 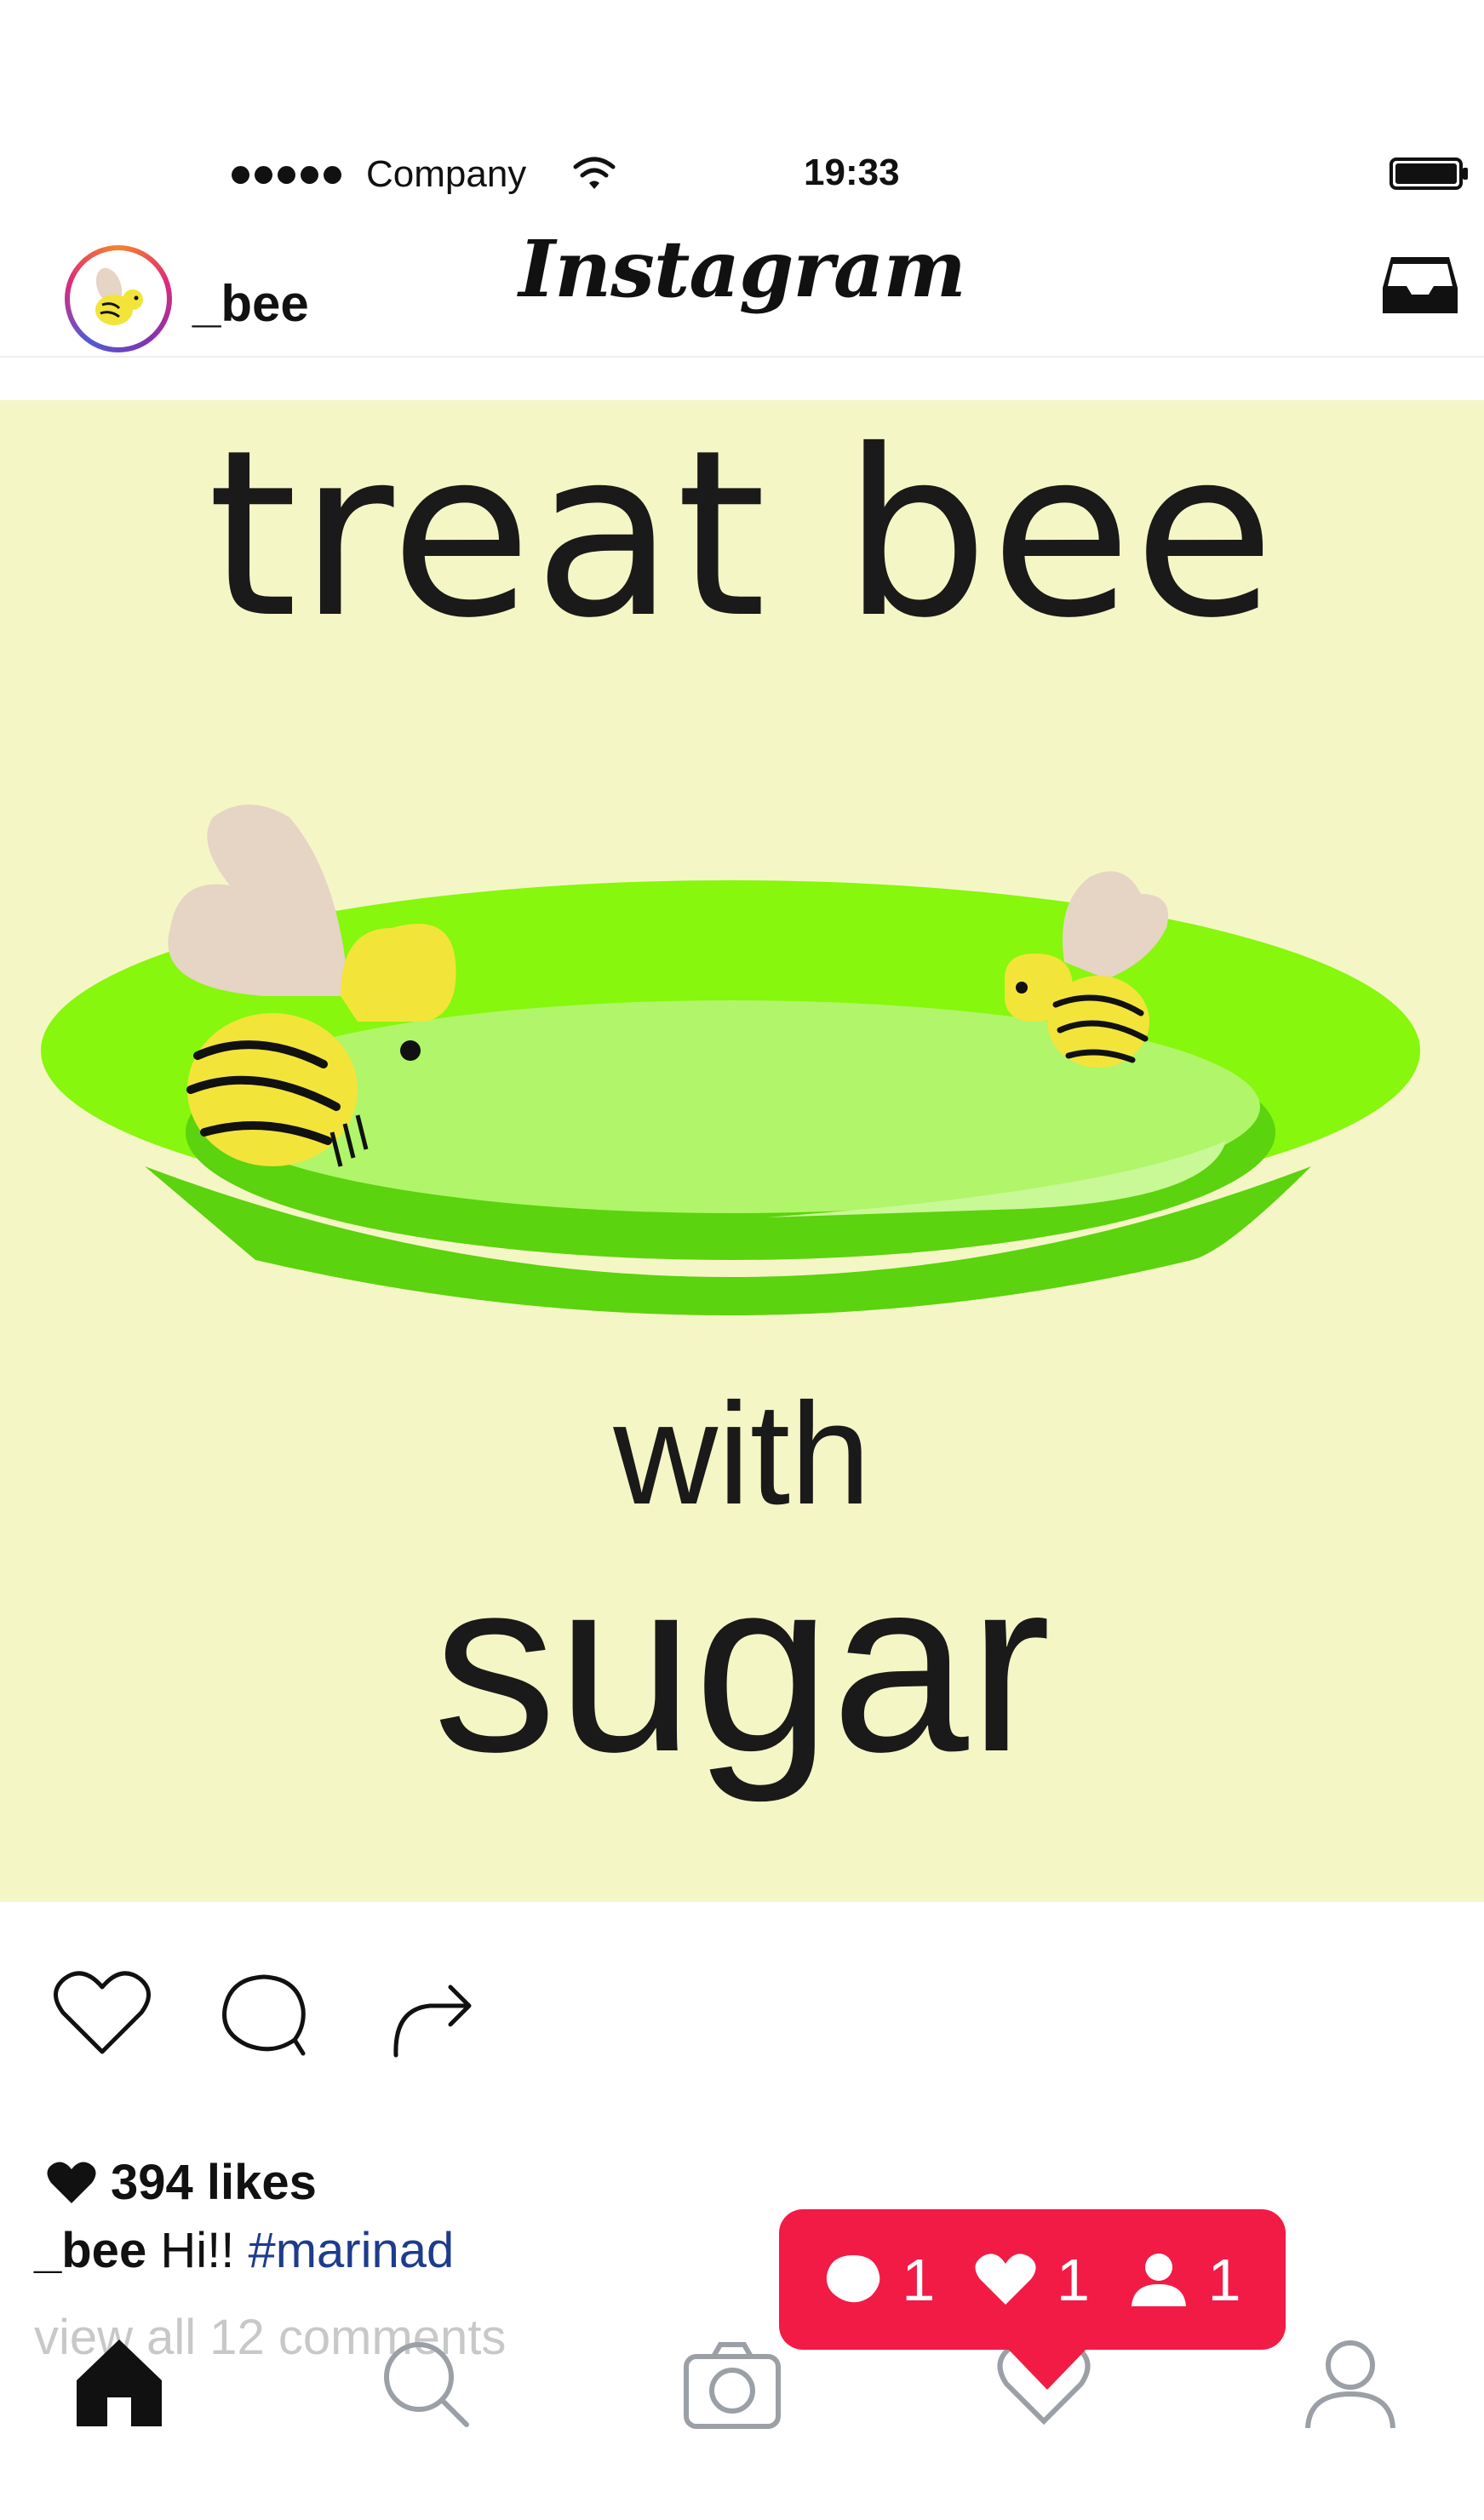 What do you see at coordinates (102, 2013) in the screenshot?
I see `heart-outline-icon` at bounding box center [102, 2013].